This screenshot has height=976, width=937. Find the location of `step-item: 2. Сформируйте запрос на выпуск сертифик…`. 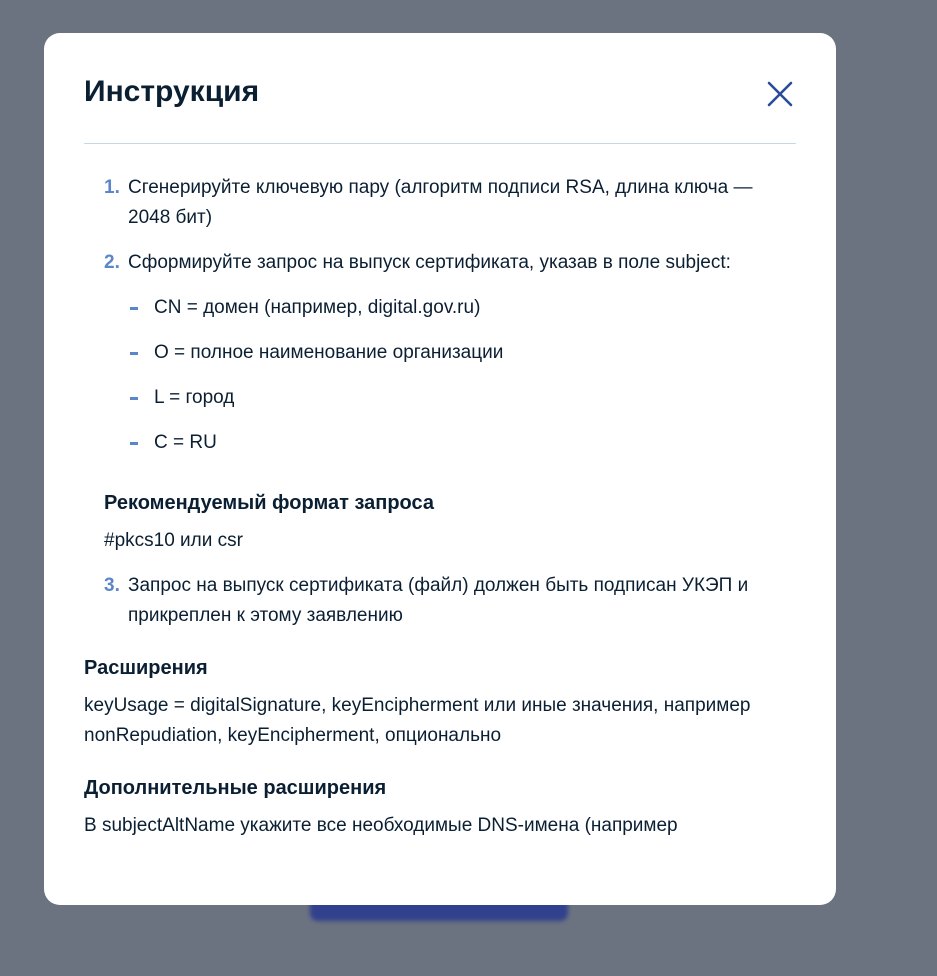

step-item: 2. Сформируйте запрос на выпуск сертифик… is located at coordinates (440, 263).